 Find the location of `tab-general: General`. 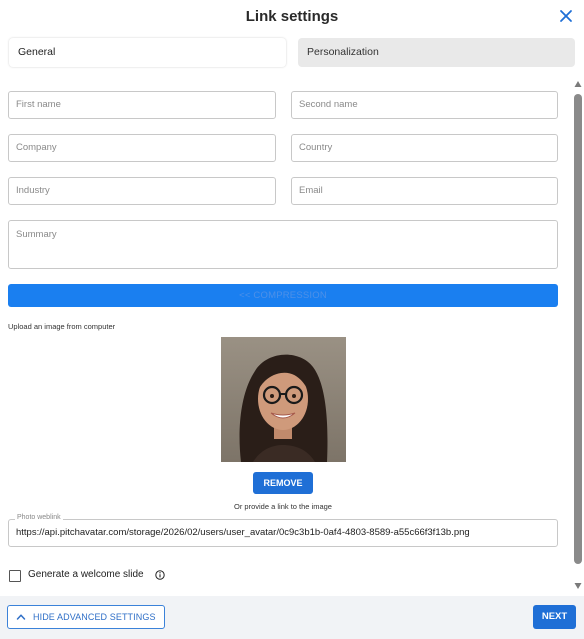

tab-general: General is located at coordinates (147, 52).